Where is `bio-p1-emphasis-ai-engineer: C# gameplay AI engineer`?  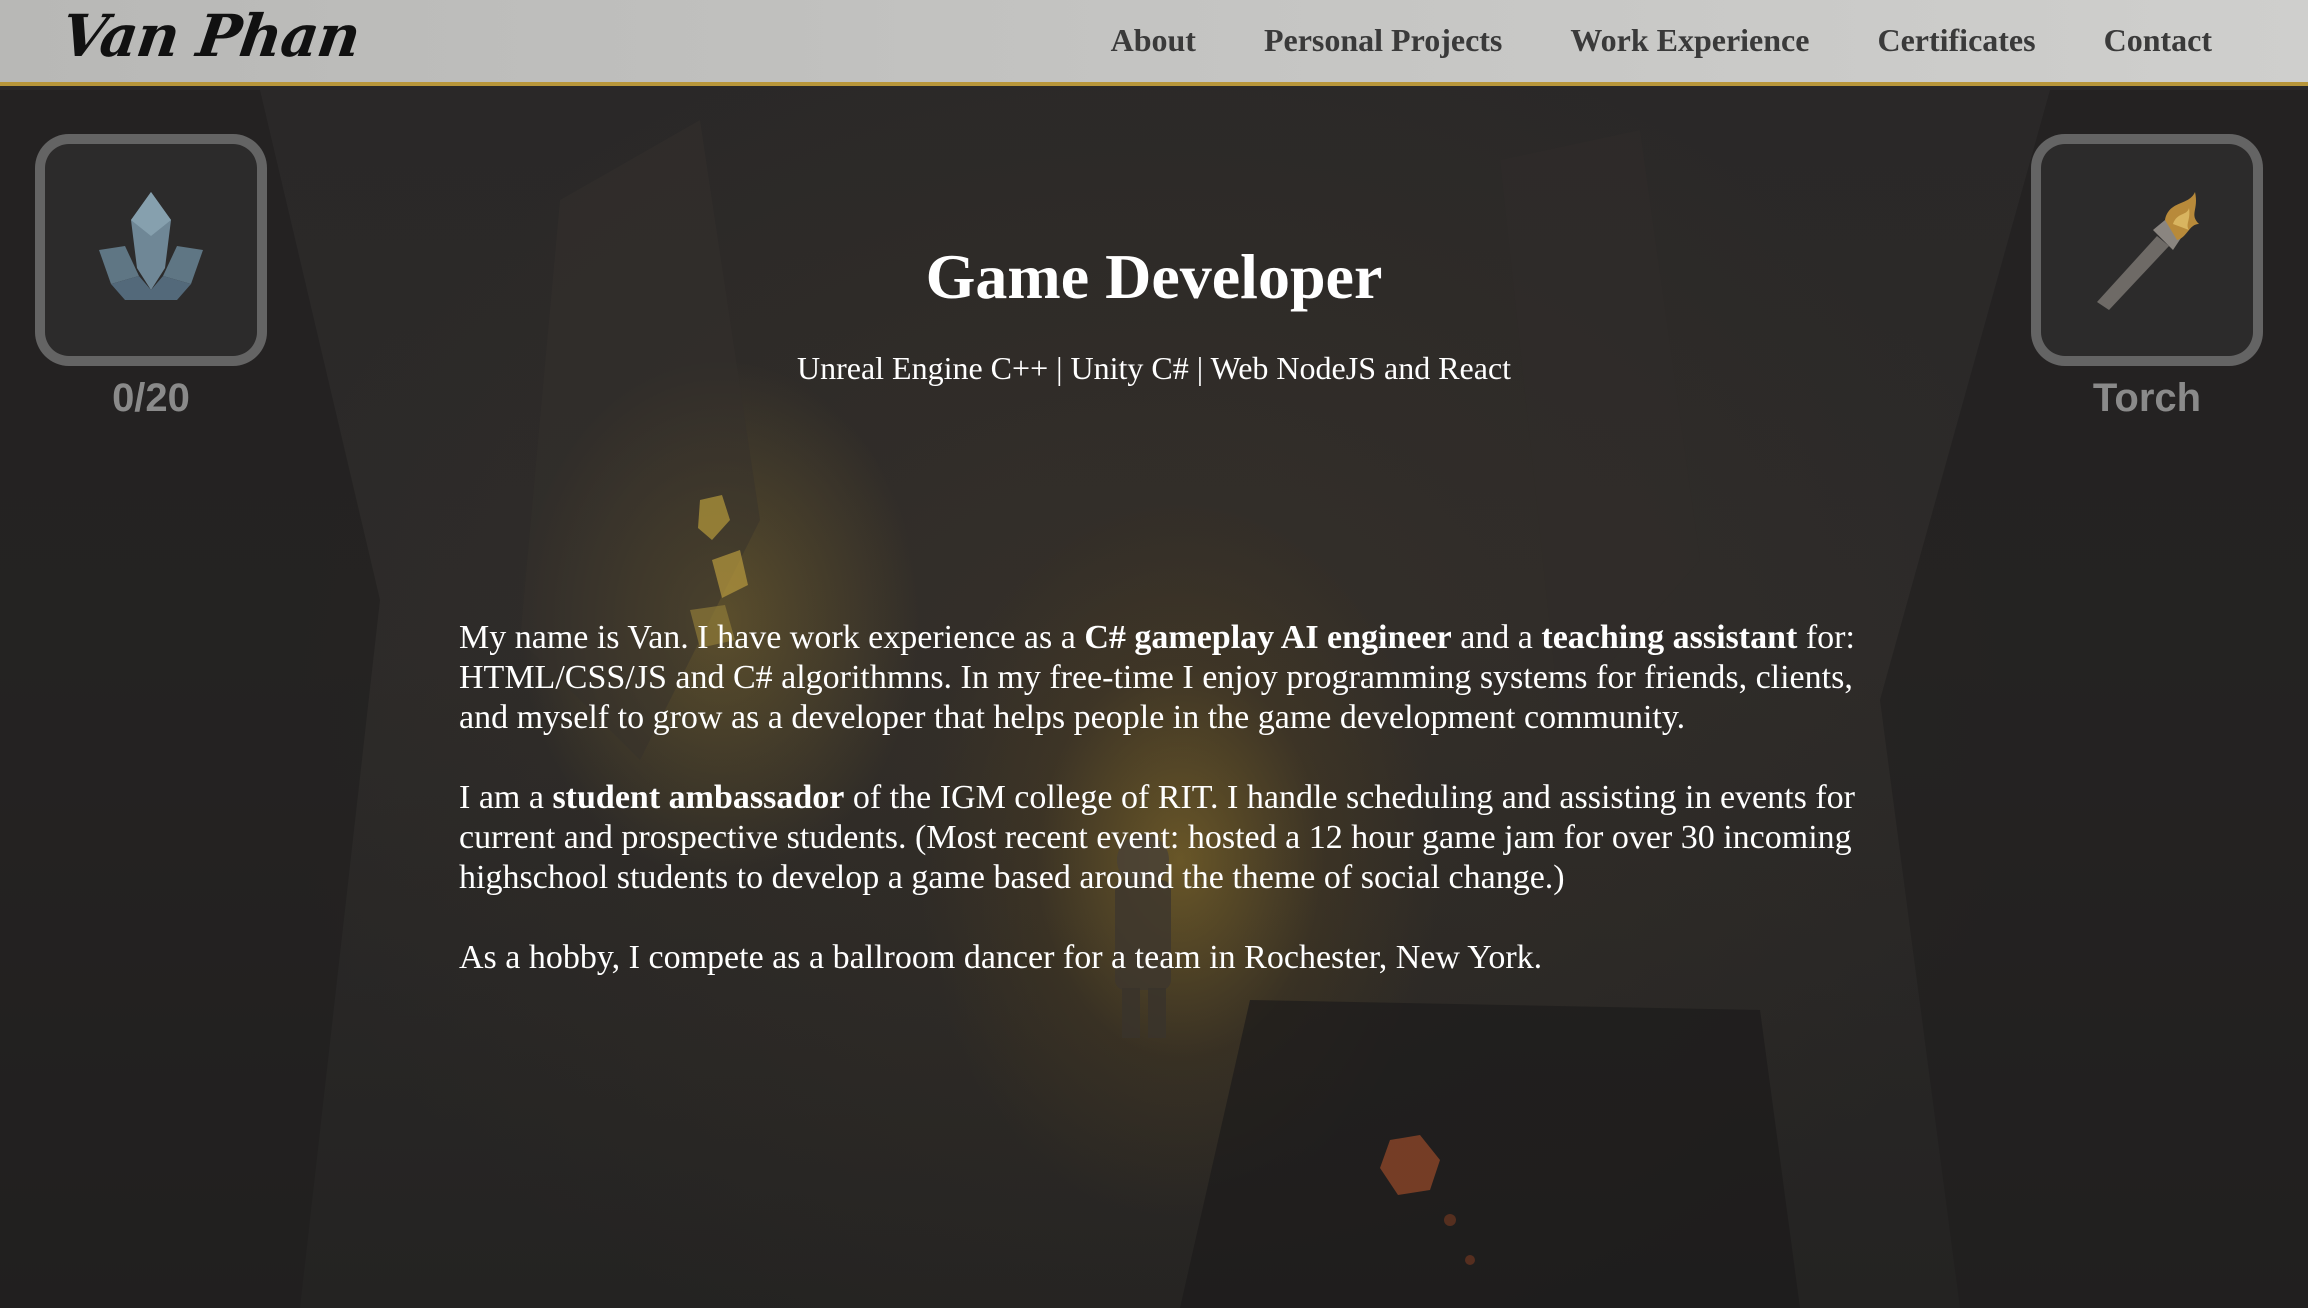 bio-p1-emphasis-ai-engineer: C# gameplay AI engineer is located at coordinates (1268, 637).